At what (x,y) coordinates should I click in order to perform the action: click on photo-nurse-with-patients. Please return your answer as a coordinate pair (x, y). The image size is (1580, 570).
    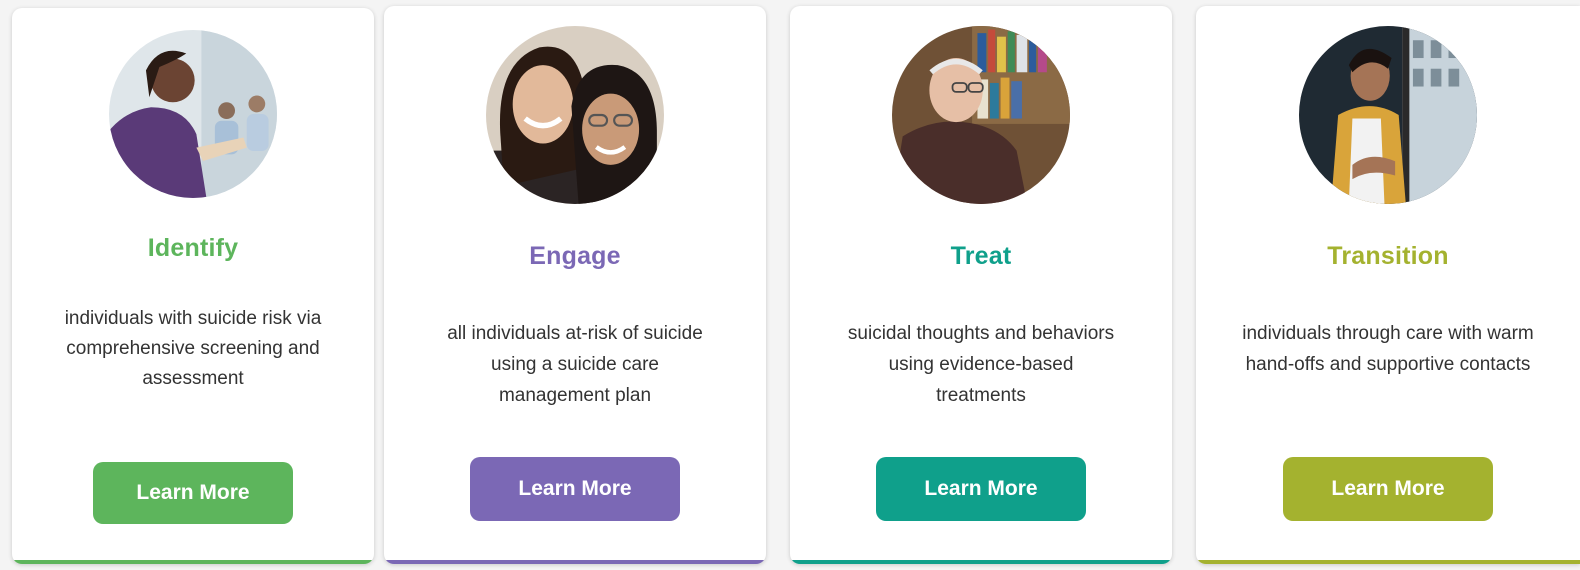
    Looking at the image, I should click on (193, 114).